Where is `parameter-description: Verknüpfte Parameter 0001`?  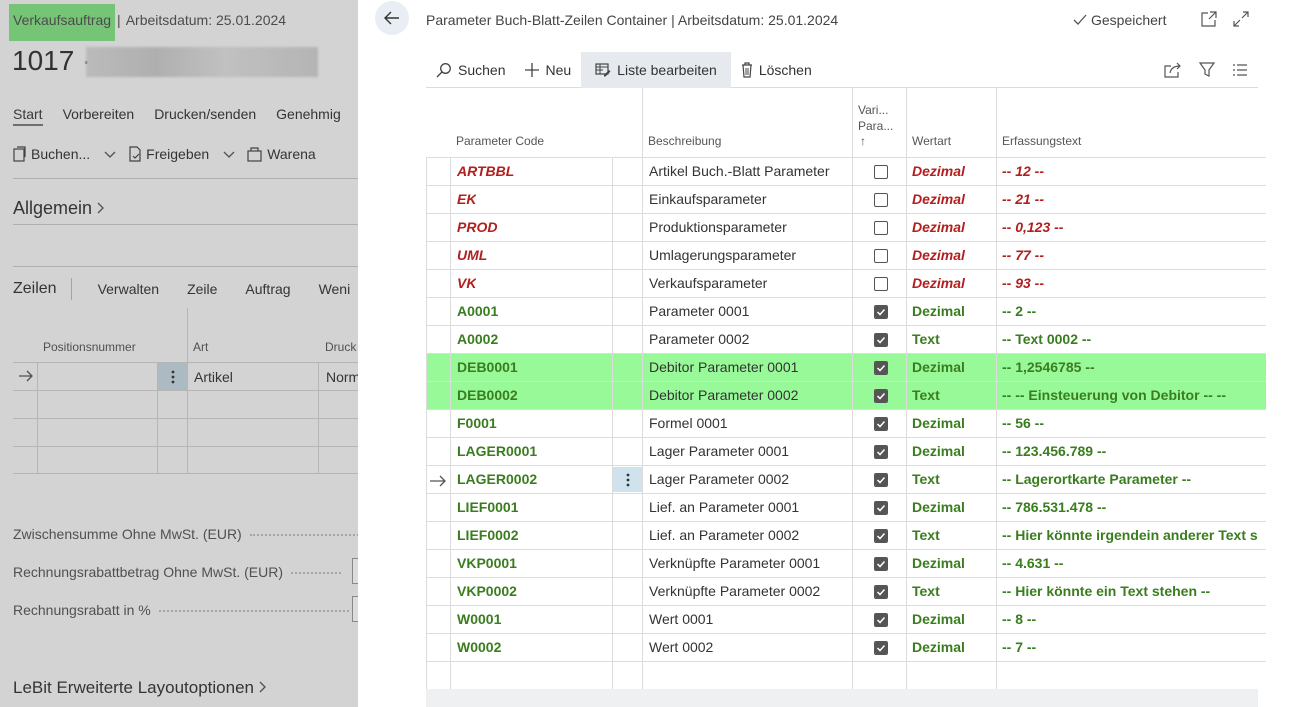
parameter-description: Verknüpfte Parameter 0001 is located at coordinates (734, 563).